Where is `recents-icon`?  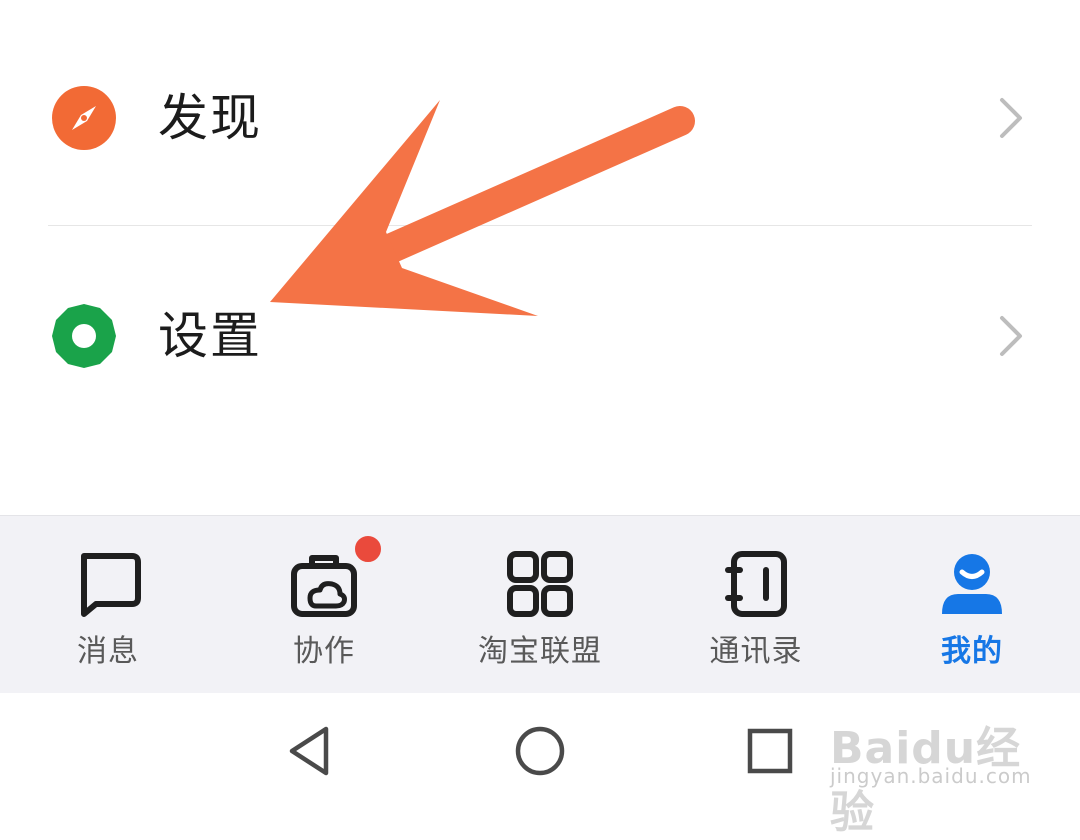
recents-icon is located at coordinates (770, 751).